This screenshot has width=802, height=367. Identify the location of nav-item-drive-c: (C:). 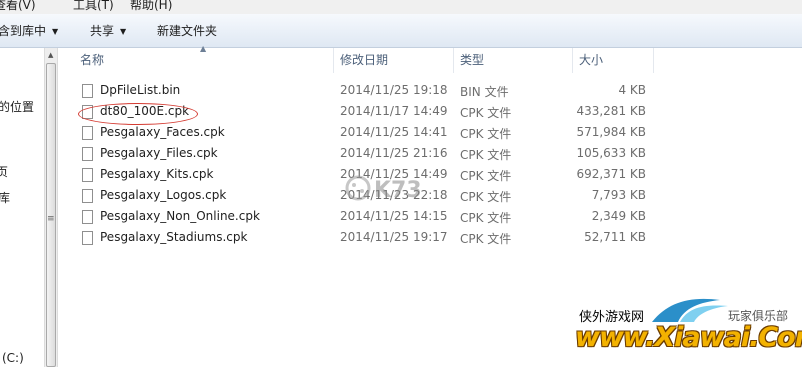
(13, 358).